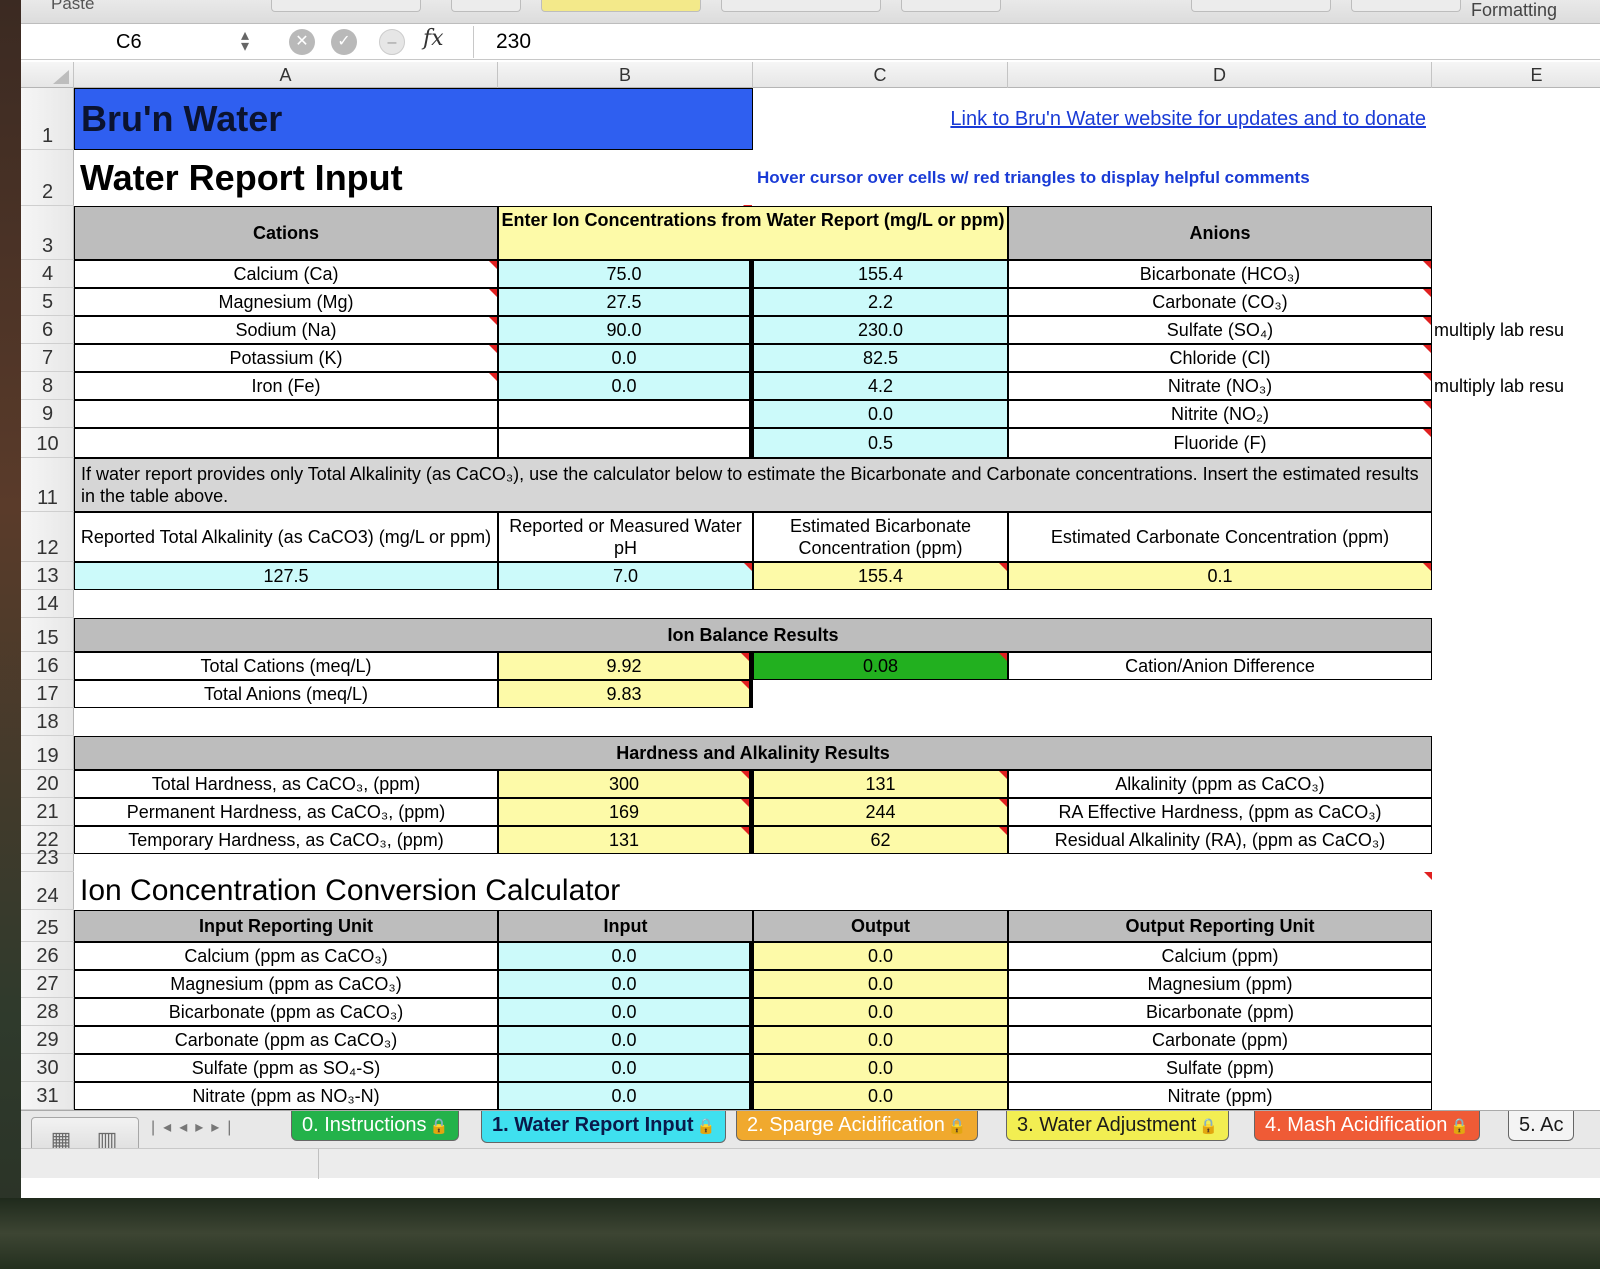  What do you see at coordinates (286, 576) in the screenshot?
I see `total-alkalinity-input: 127.5` at bounding box center [286, 576].